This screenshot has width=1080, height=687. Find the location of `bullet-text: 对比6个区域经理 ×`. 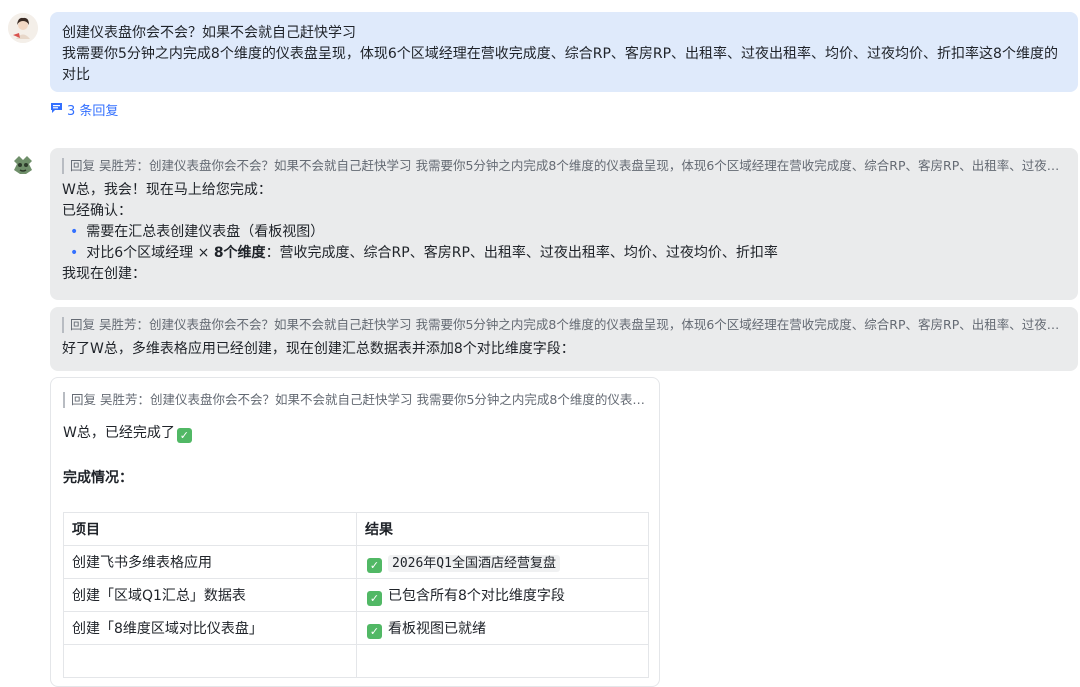

bullet-text: 对比6个区域经理 × is located at coordinates (150, 253).